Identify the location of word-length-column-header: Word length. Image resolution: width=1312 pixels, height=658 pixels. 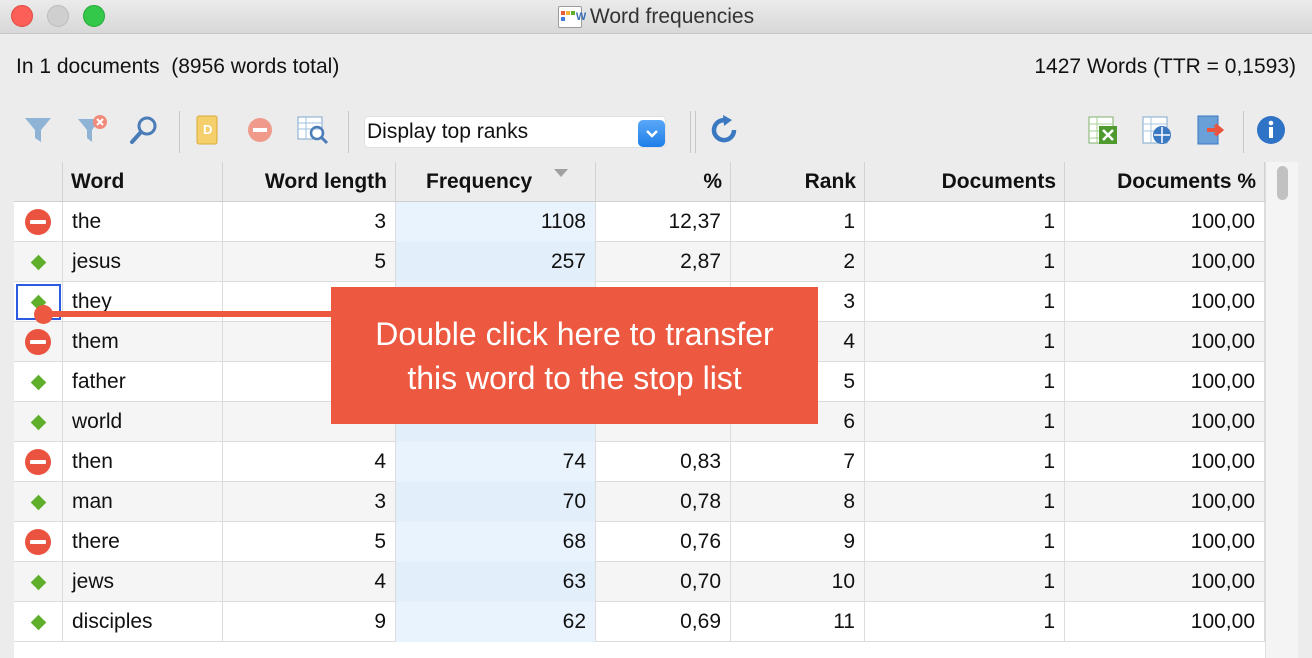
(309, 182).